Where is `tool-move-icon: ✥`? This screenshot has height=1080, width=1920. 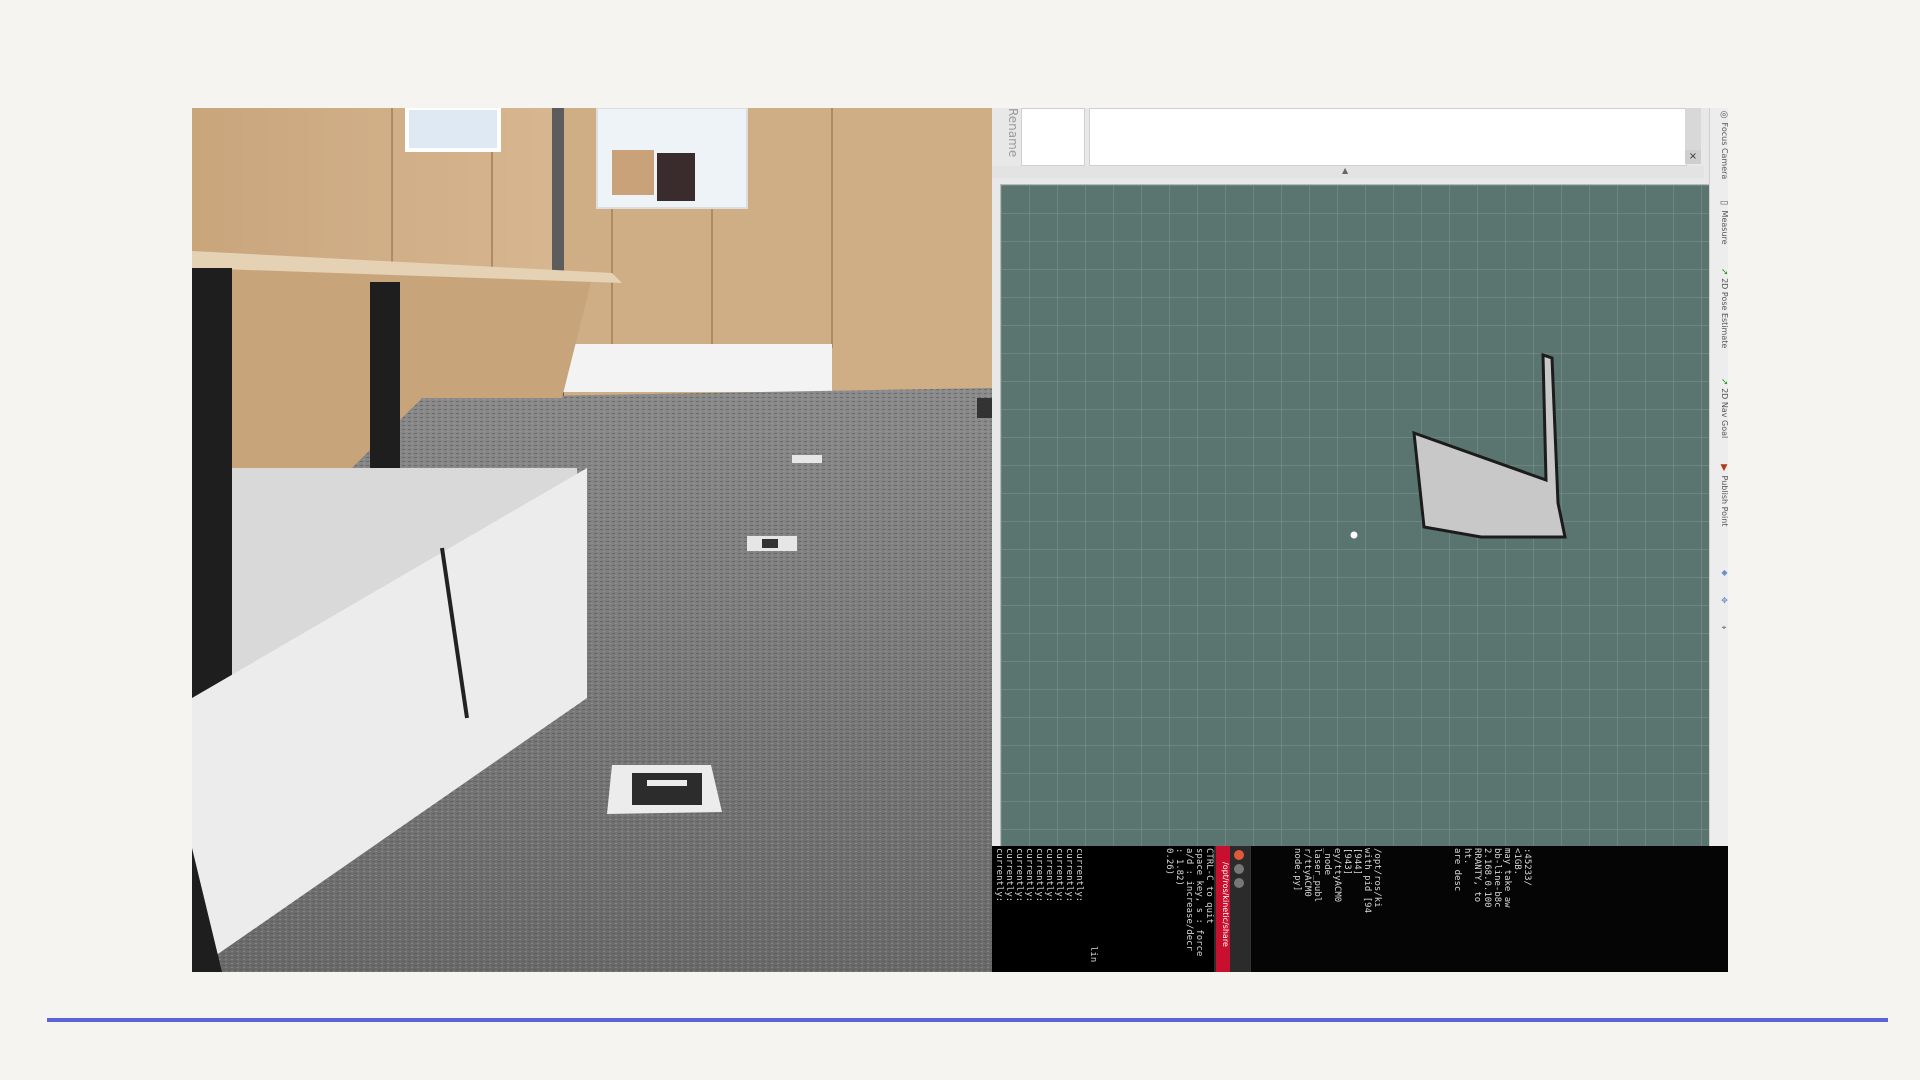 tool-move-icon: ✥ is located at coordinates (1719, 602).